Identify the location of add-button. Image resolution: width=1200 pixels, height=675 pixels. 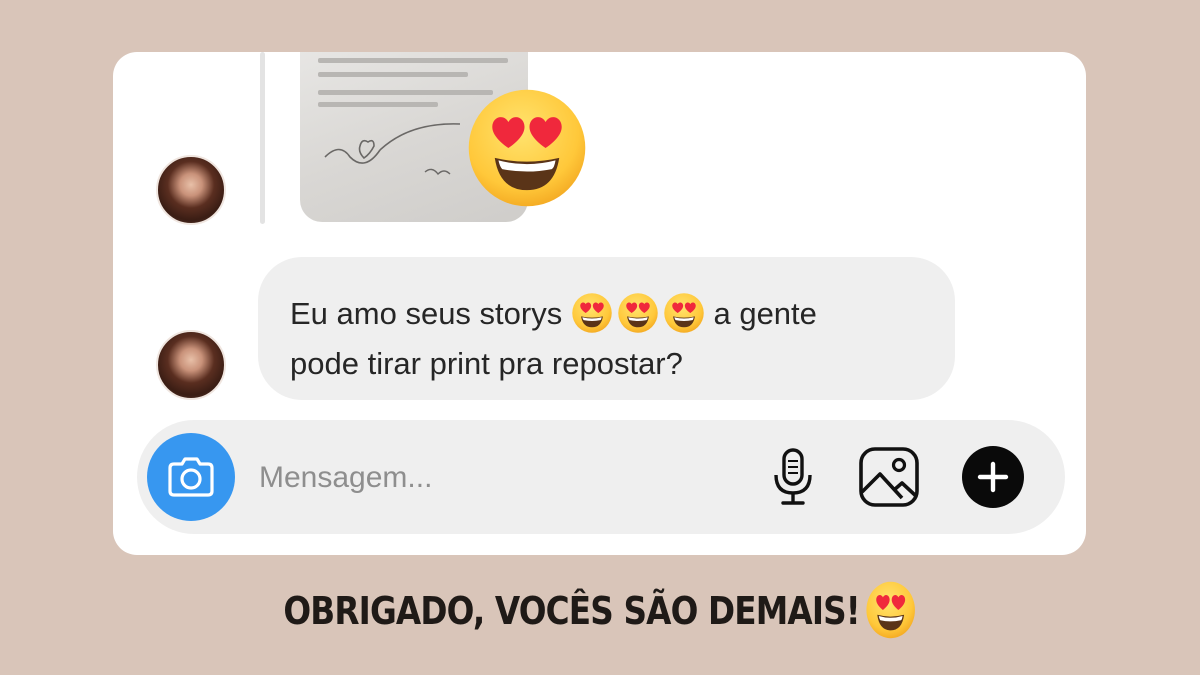
(993, 477).